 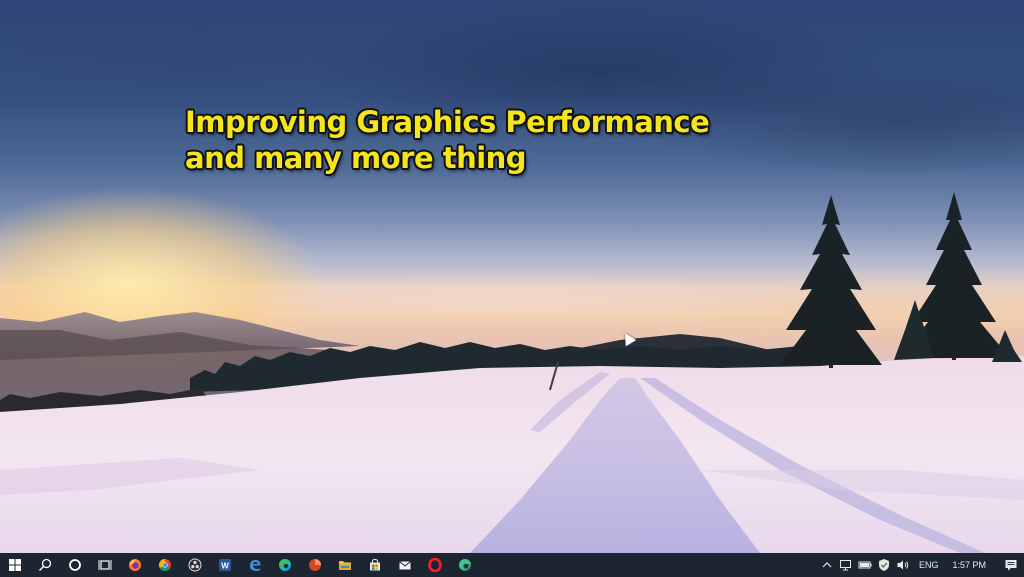 I want to click on taskbar-mail, so click(x=405, y=565).